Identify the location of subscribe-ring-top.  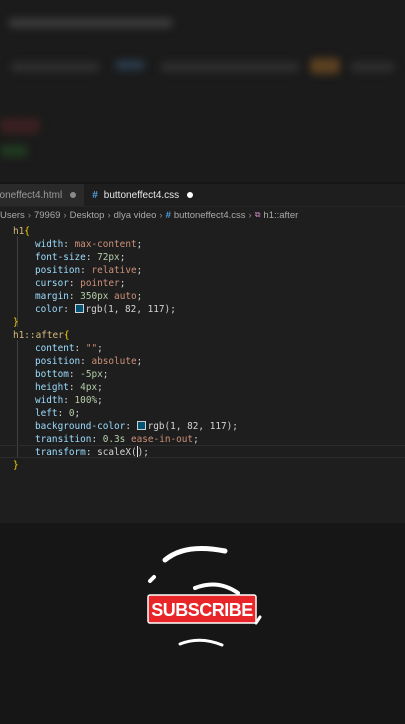
(195, 554).